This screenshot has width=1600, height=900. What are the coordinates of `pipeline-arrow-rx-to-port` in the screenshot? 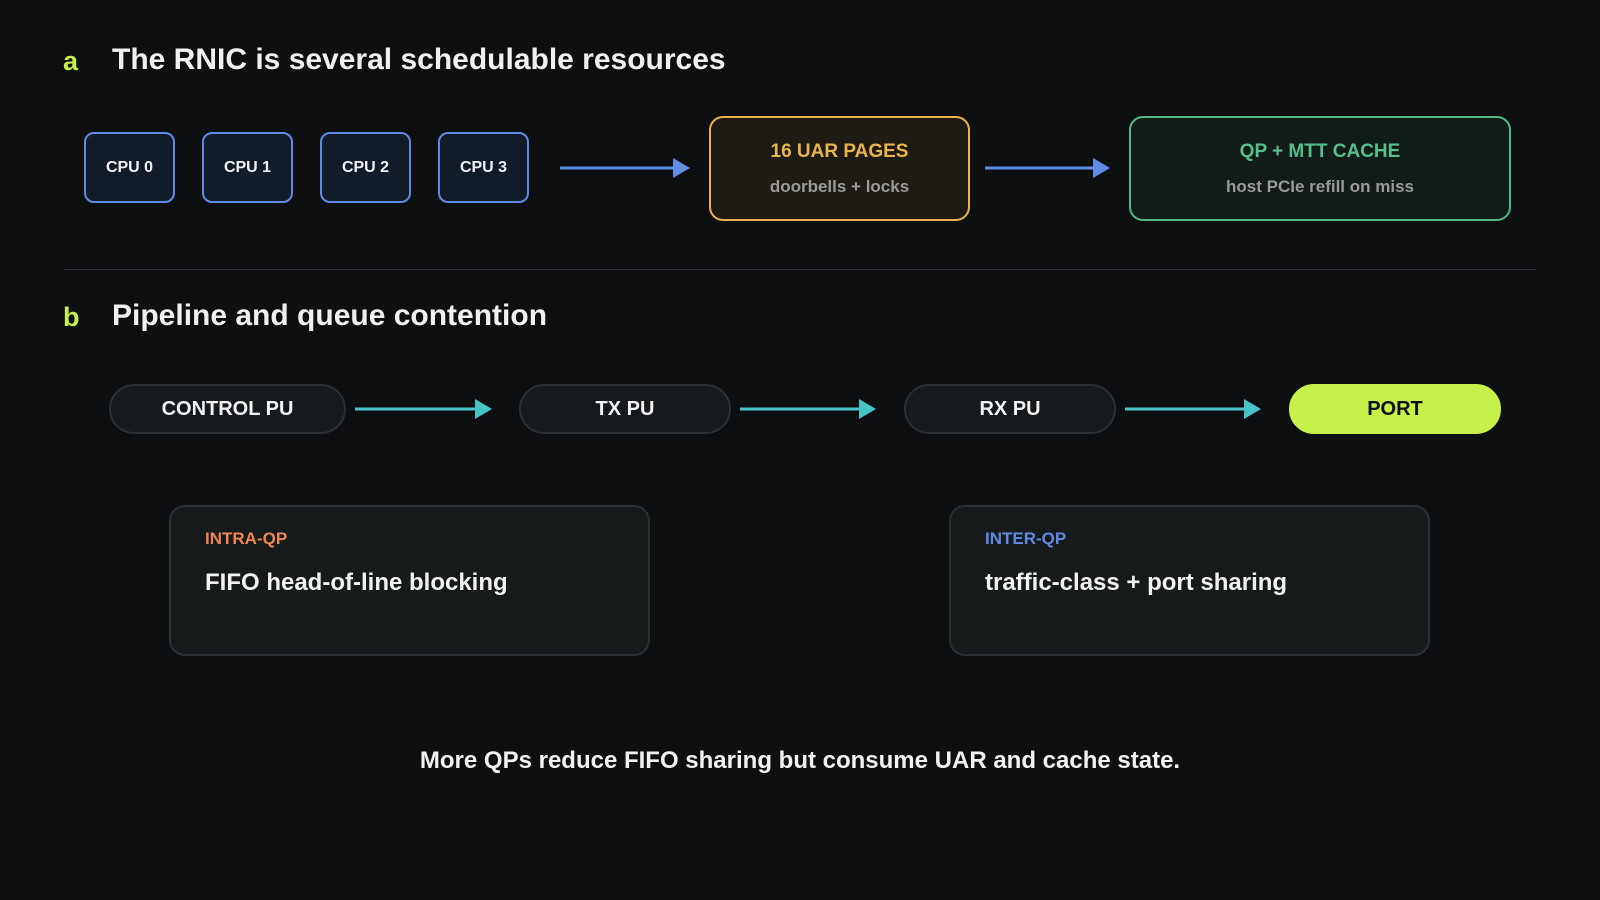 It's located at (1193, 409).